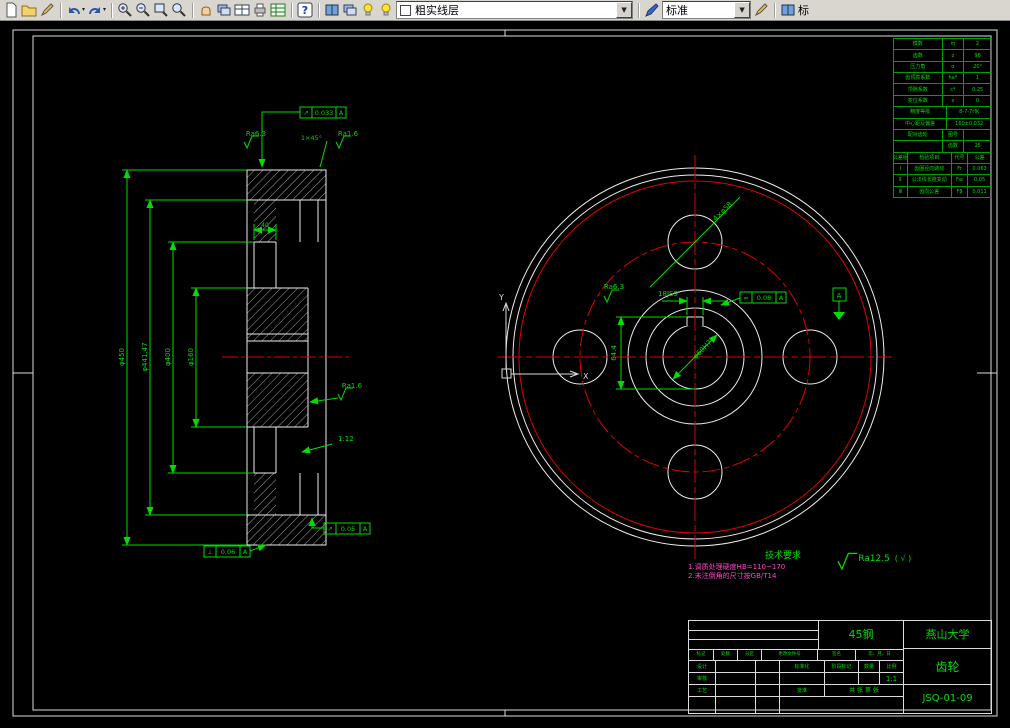 This screenshot has width=1010, height=728. Describe the element at coordinates (193, 297) in the screenshot. I see `left-view-dim-labels: φ450 φ441.47 φ400 φ160 40` at that location.